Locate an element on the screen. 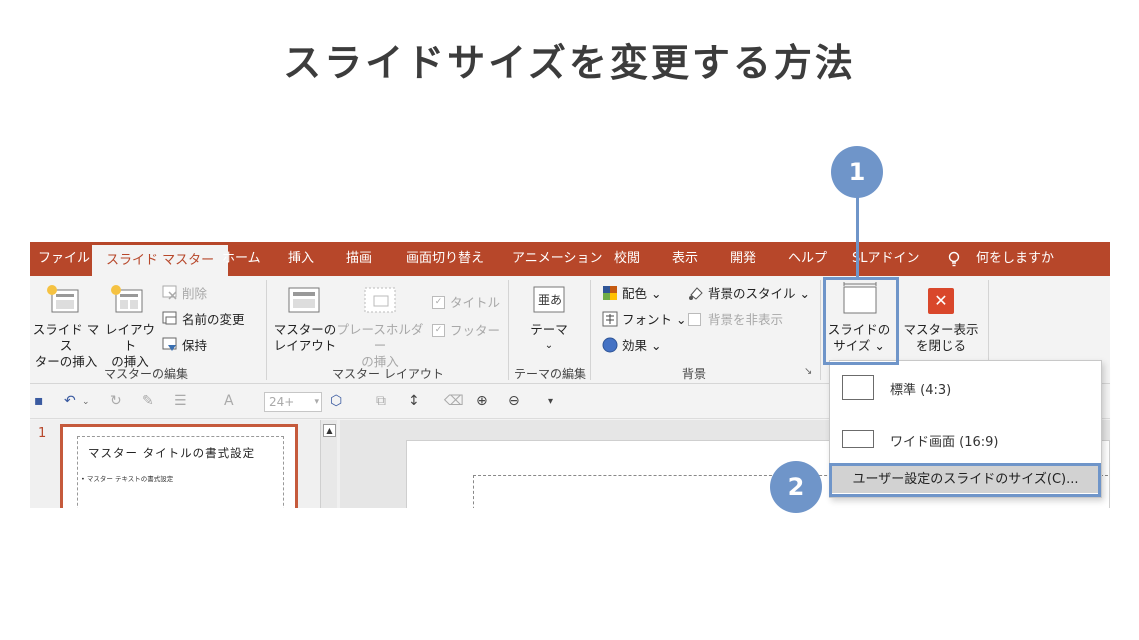 The width and height of the screenshot is (1139, 640). menu-item-widescreen-label: ワイド画面 (16:9) is located at coordinates (944, 442).